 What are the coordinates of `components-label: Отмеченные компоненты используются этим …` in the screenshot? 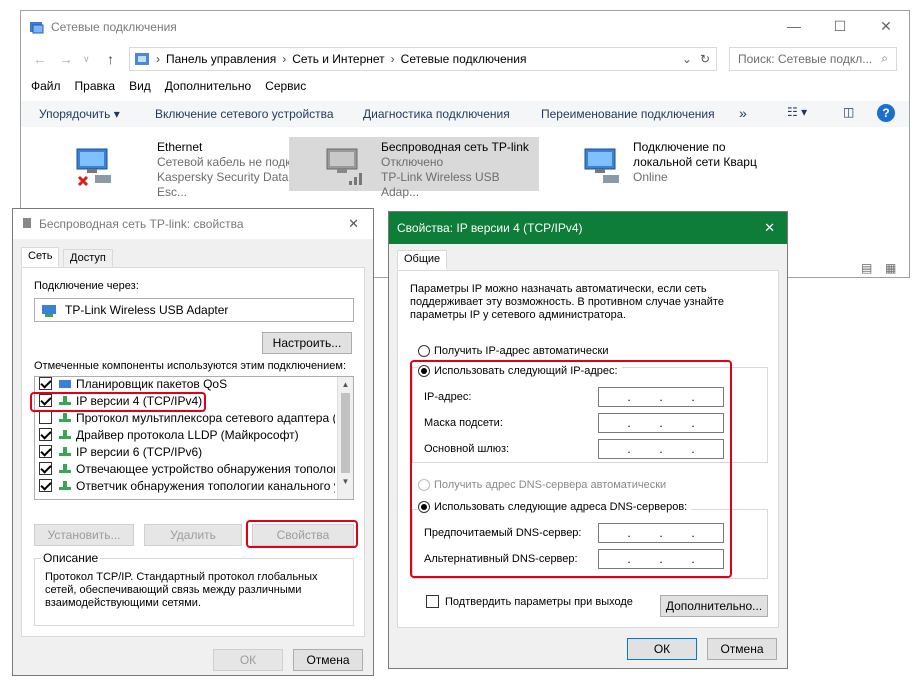 It's located at (190, 366).